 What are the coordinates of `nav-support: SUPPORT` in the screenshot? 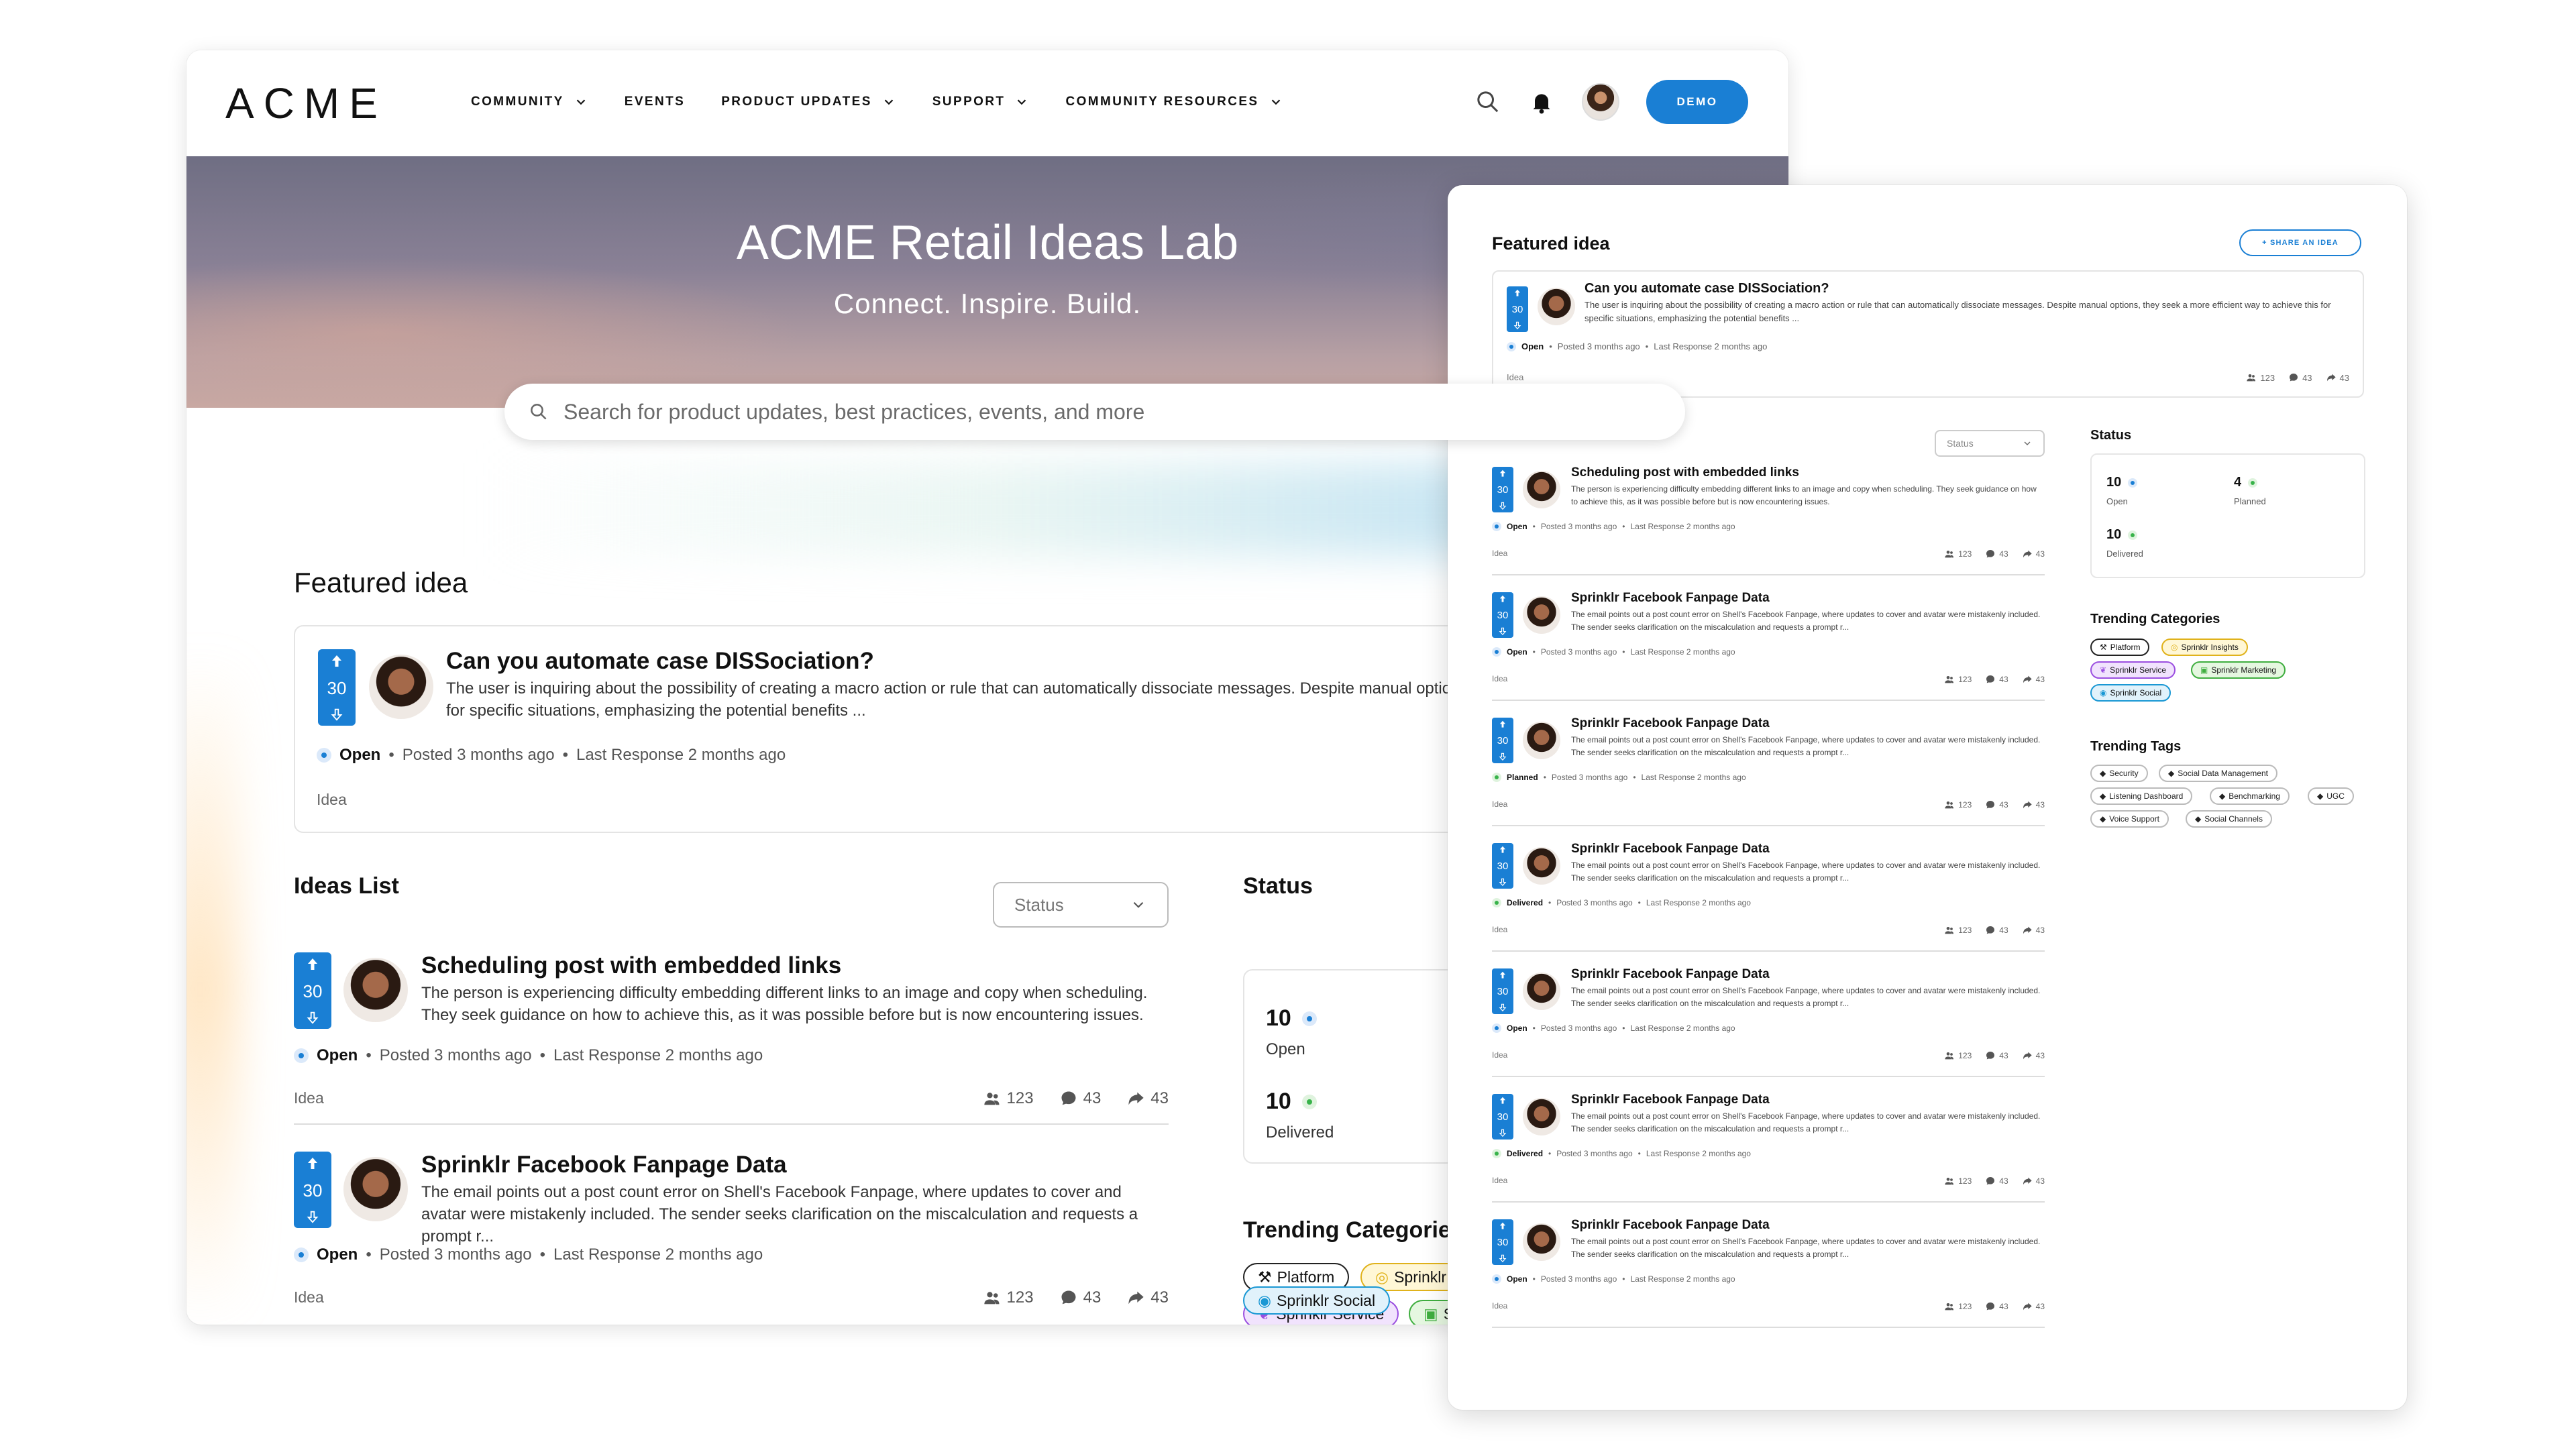 It's located at (981, 102).